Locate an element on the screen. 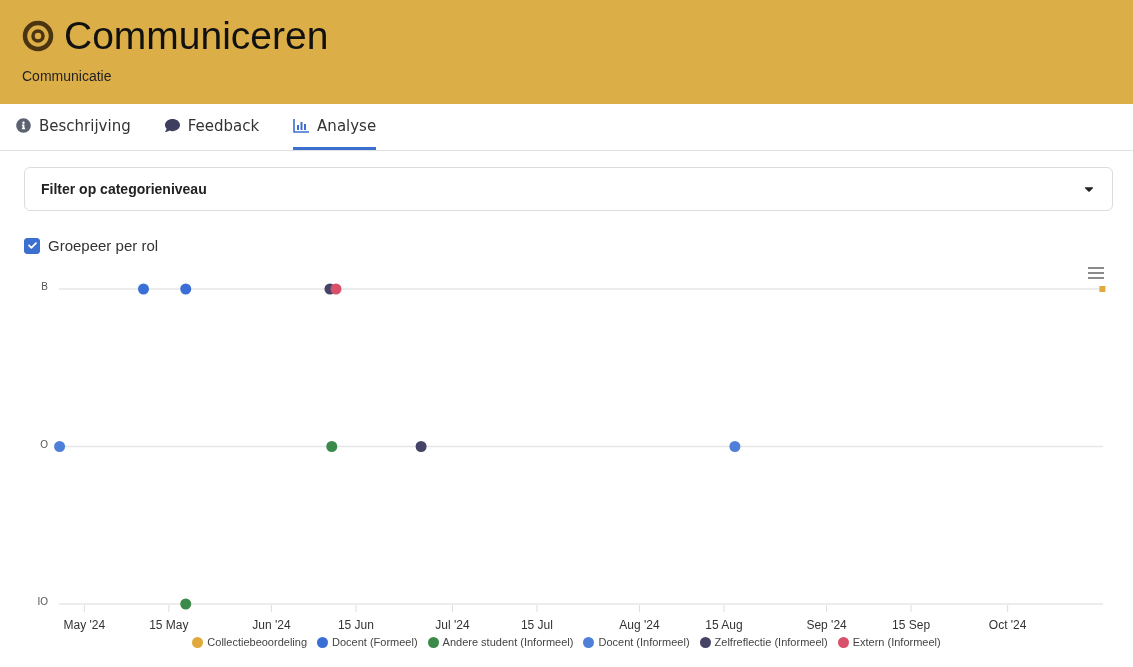  filter-dropdown: Filter op categorieniveau is located at coordinates (568, 189).